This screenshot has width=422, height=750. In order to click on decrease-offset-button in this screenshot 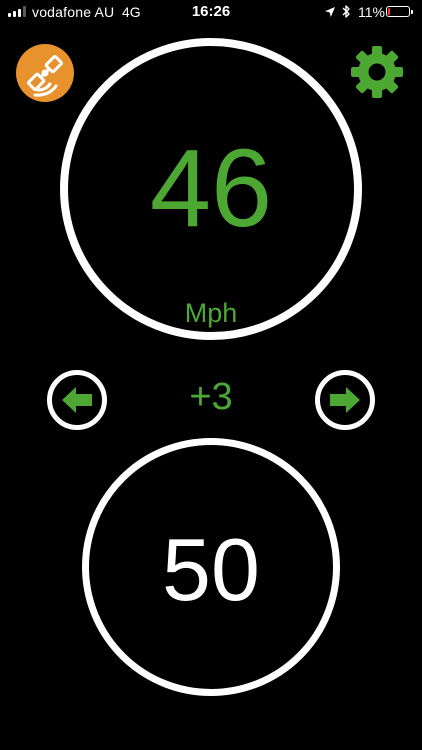, I will do `click(77, 400)`.